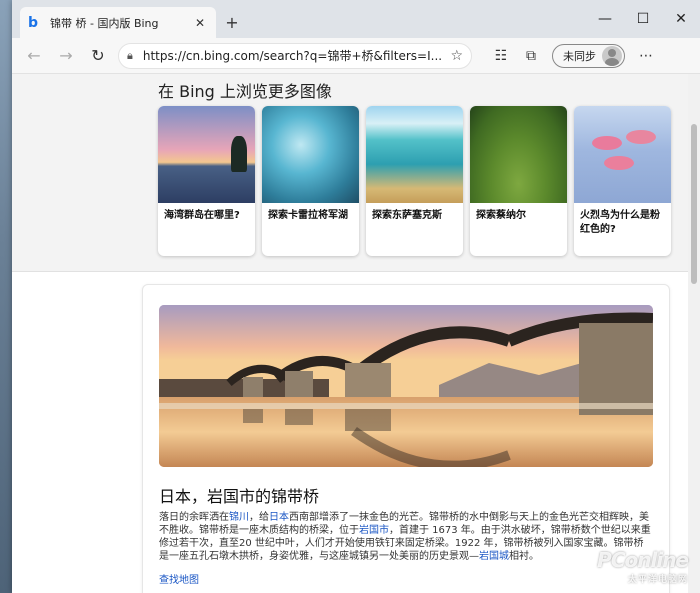 The height and width of the screenshot is (593, 700). Describe the element at coordinates (605, 19) in the screenshot. I see `minimize-button: —` at that location.